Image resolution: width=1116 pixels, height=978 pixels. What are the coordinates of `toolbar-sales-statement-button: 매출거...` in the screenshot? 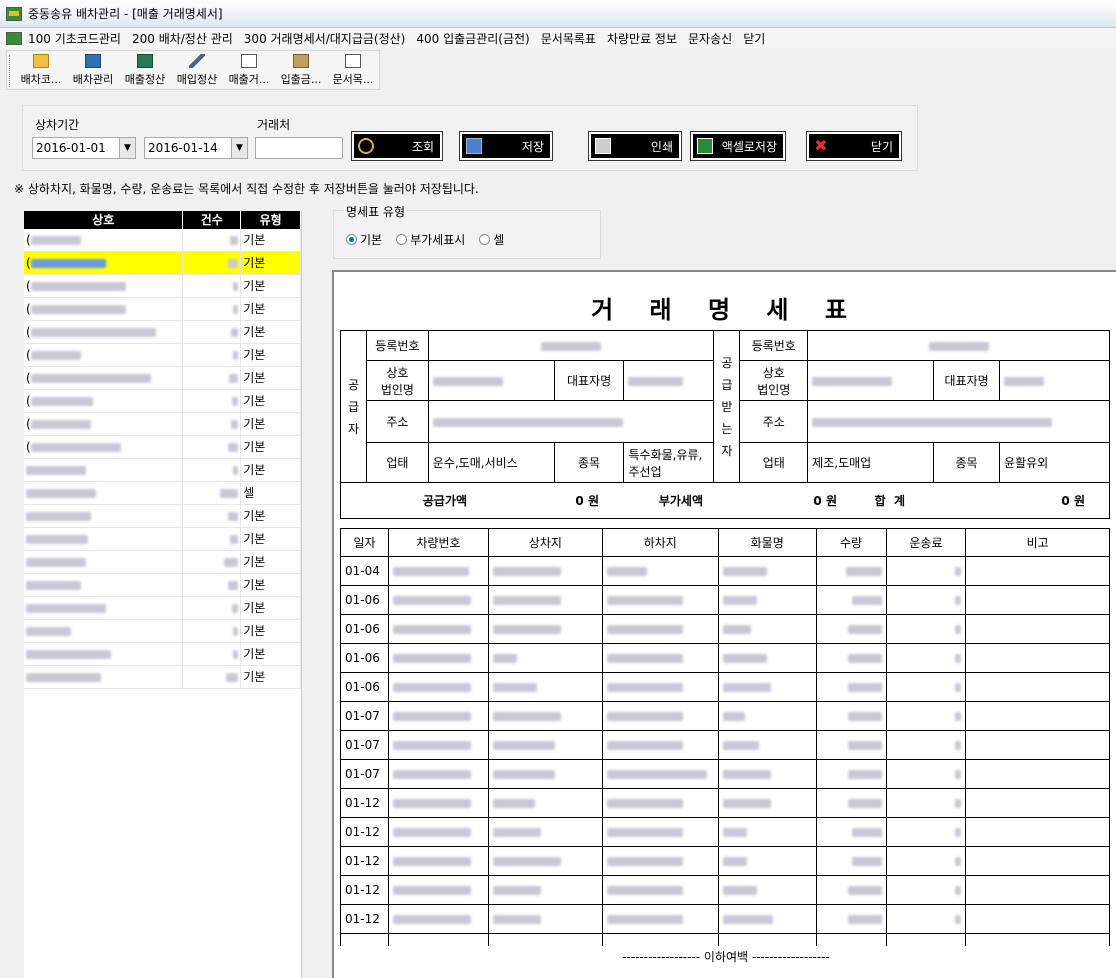 It's located at (249, 69).